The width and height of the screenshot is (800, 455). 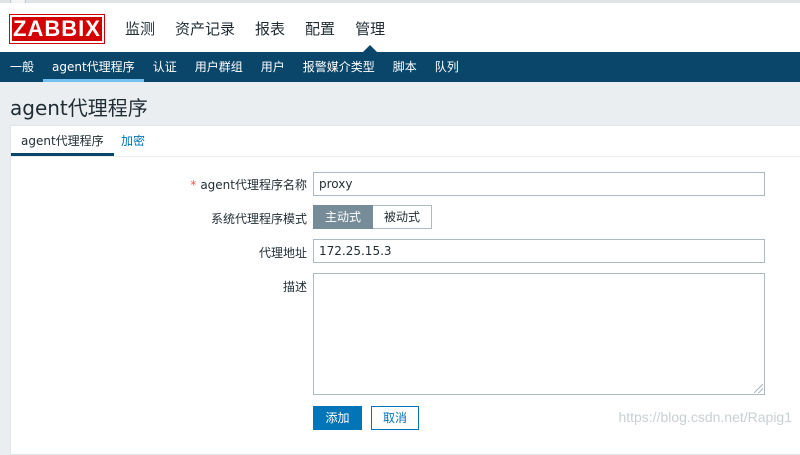 I want to click on mode-radio-group: 主动式 被动式, so click(x=373, y=217).